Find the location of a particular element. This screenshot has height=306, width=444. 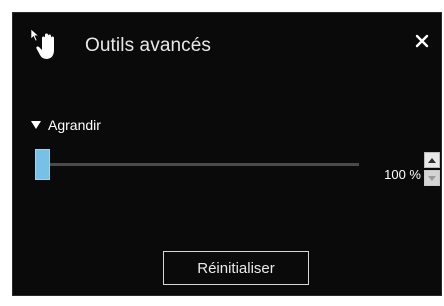

arrow-up-icon is located at coordinates (432, 160).